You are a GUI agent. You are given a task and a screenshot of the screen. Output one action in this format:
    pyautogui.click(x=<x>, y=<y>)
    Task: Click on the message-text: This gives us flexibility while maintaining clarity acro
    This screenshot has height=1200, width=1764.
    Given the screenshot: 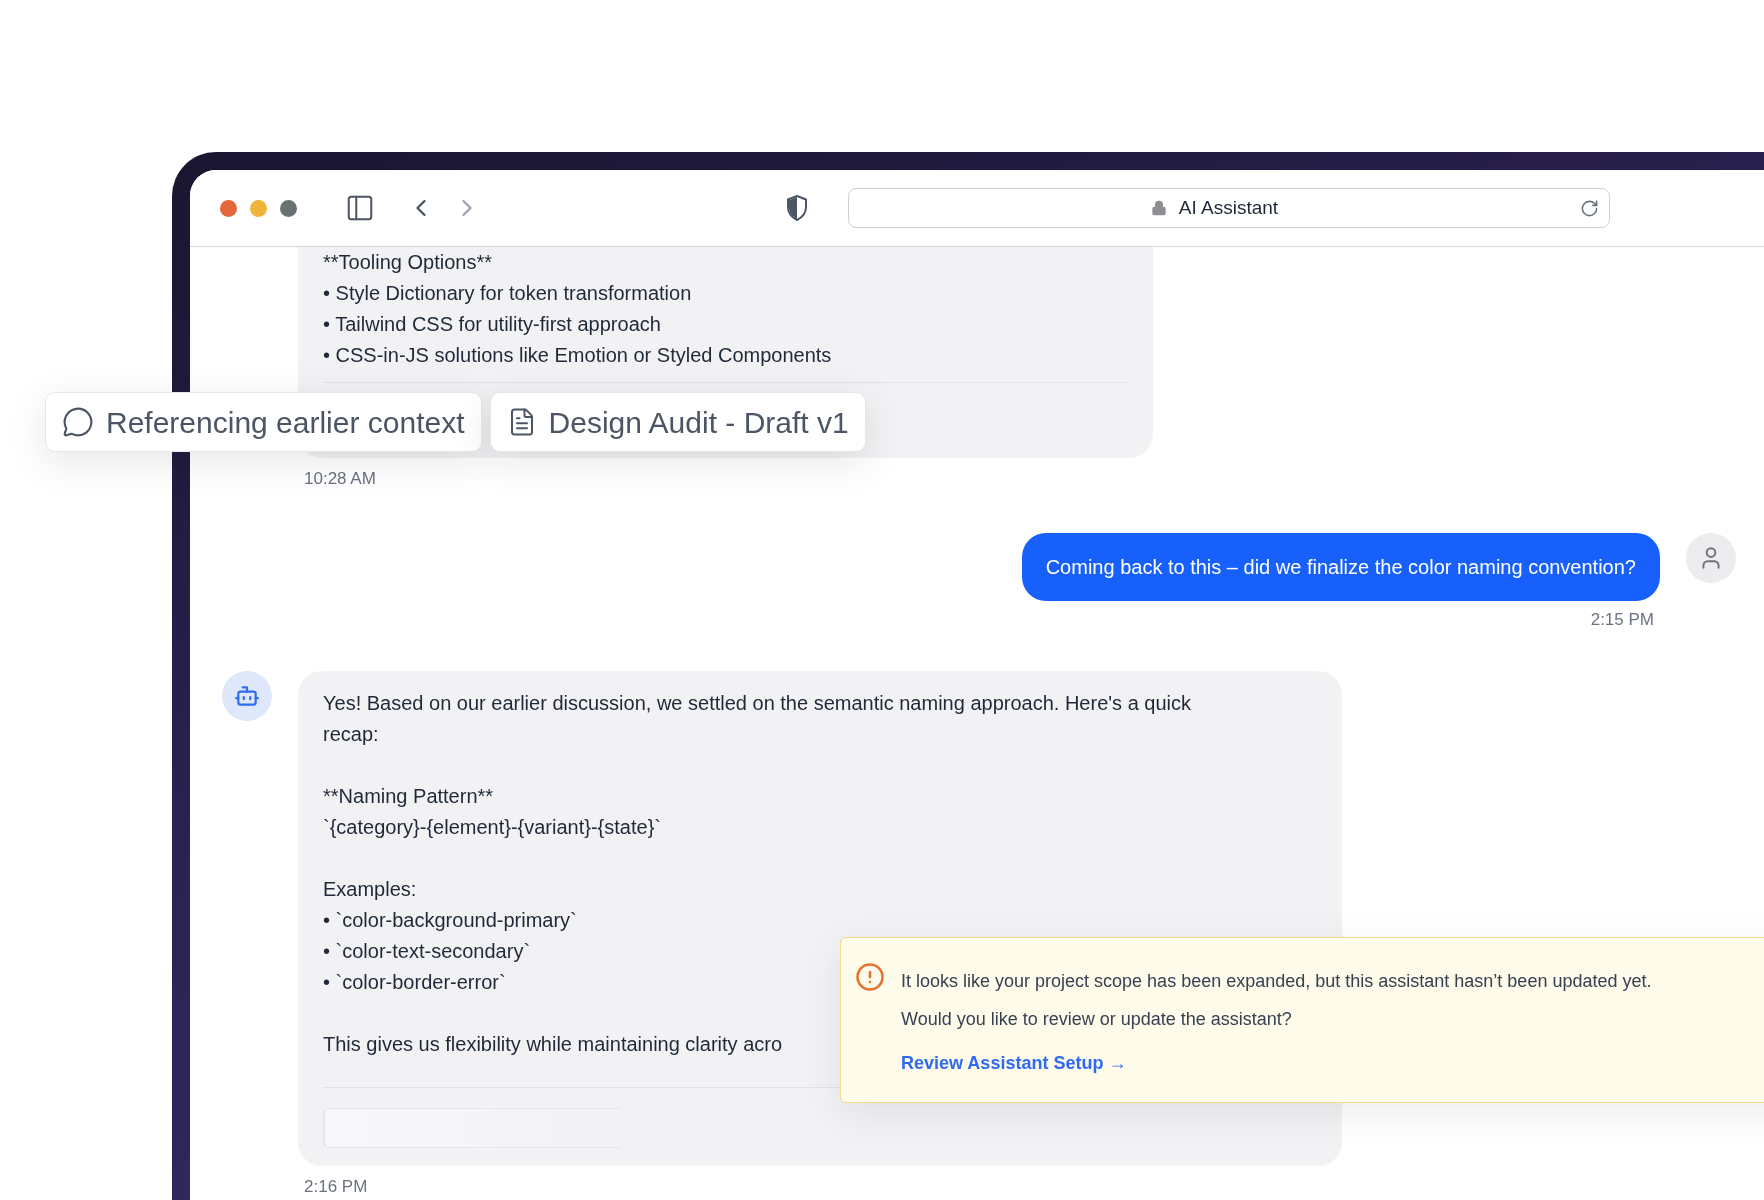 What is the action you would take?
    pyautogui.click(x=553, y=1044)
    